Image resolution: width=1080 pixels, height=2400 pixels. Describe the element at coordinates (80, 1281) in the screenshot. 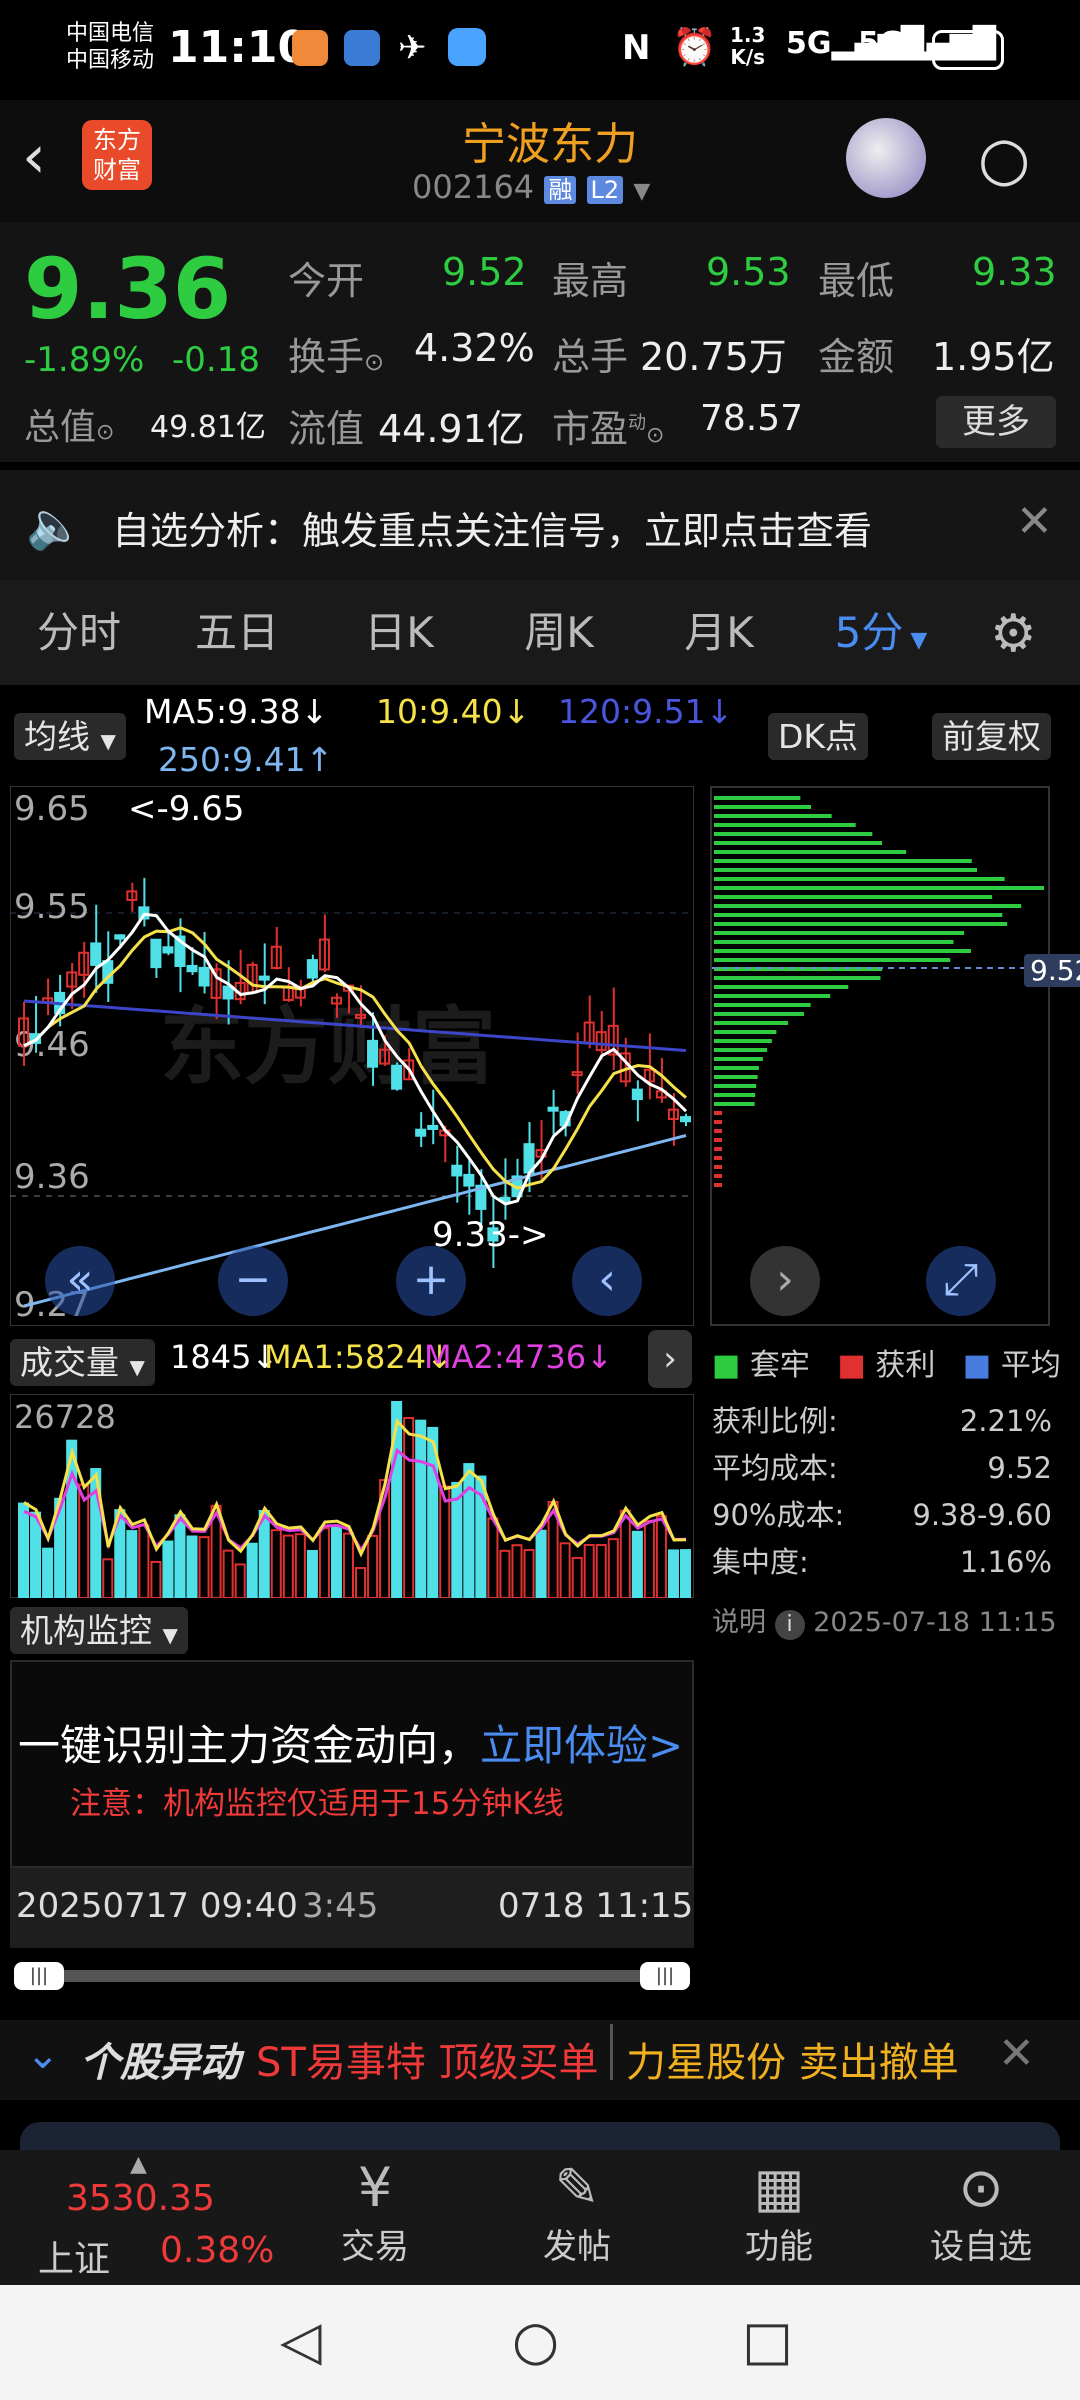

I see `scroll-left-icon: «` at that location.